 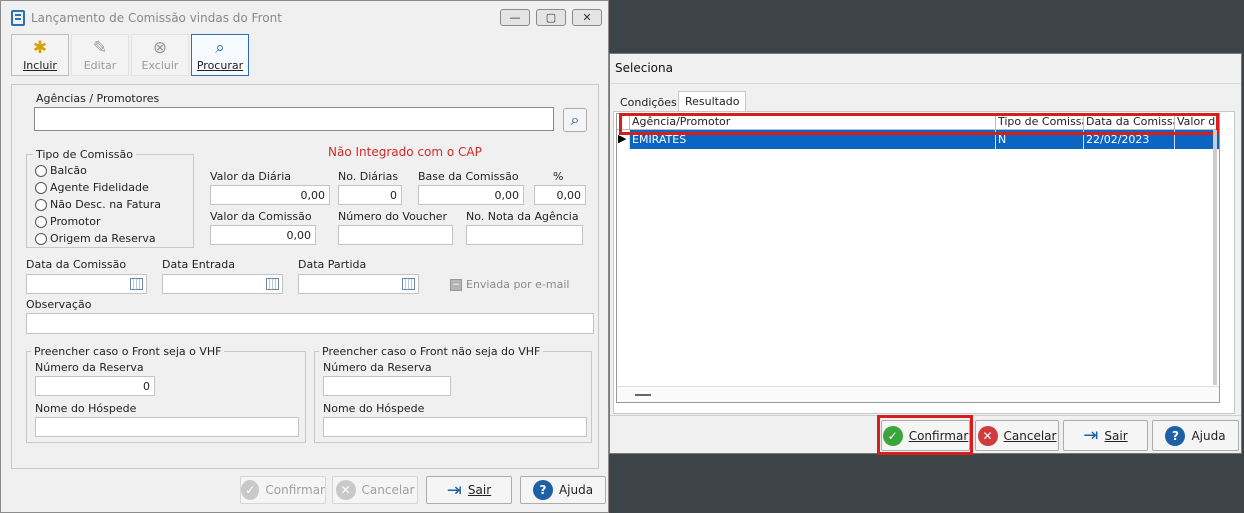 I want to click on data-partida-label: Data Partida, so click(x=332, y=264).